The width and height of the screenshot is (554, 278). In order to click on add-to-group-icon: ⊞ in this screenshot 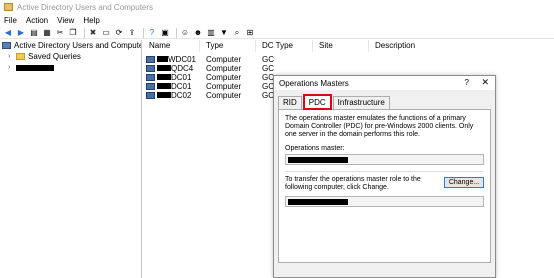, I will do `click(250, 33)`.